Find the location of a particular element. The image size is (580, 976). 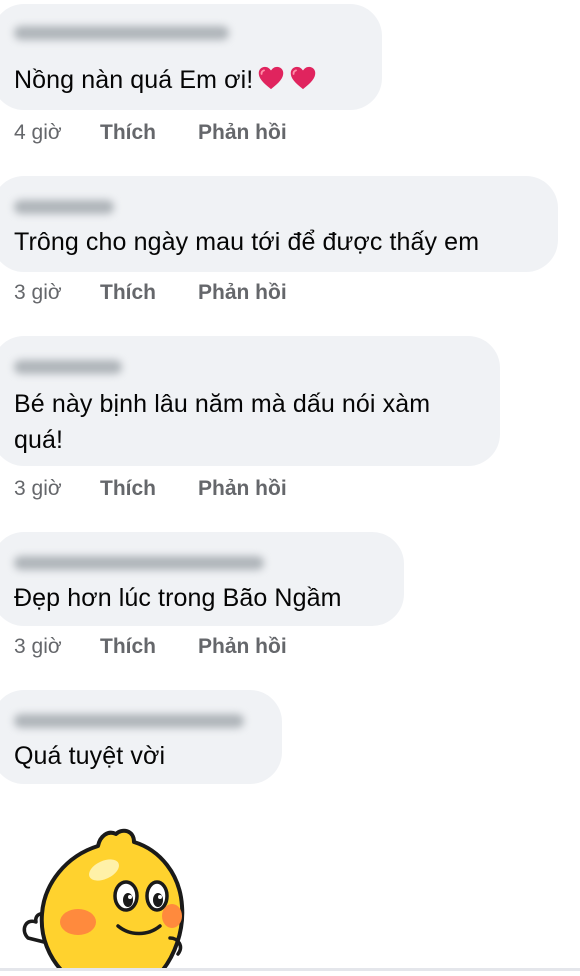

yellow-chick-sticker-icon is located at coordinates (107, 899).